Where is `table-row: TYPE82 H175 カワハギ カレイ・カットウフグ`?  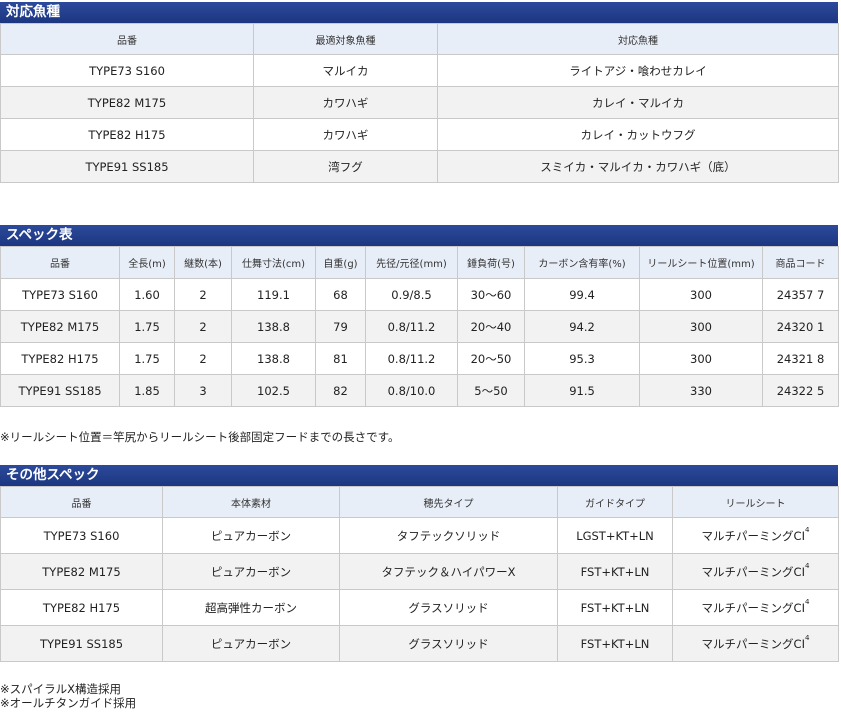 table-row: TYPE82 H175 カワハギ カレイ・カットウフグ is located at coordinates (419, 134).